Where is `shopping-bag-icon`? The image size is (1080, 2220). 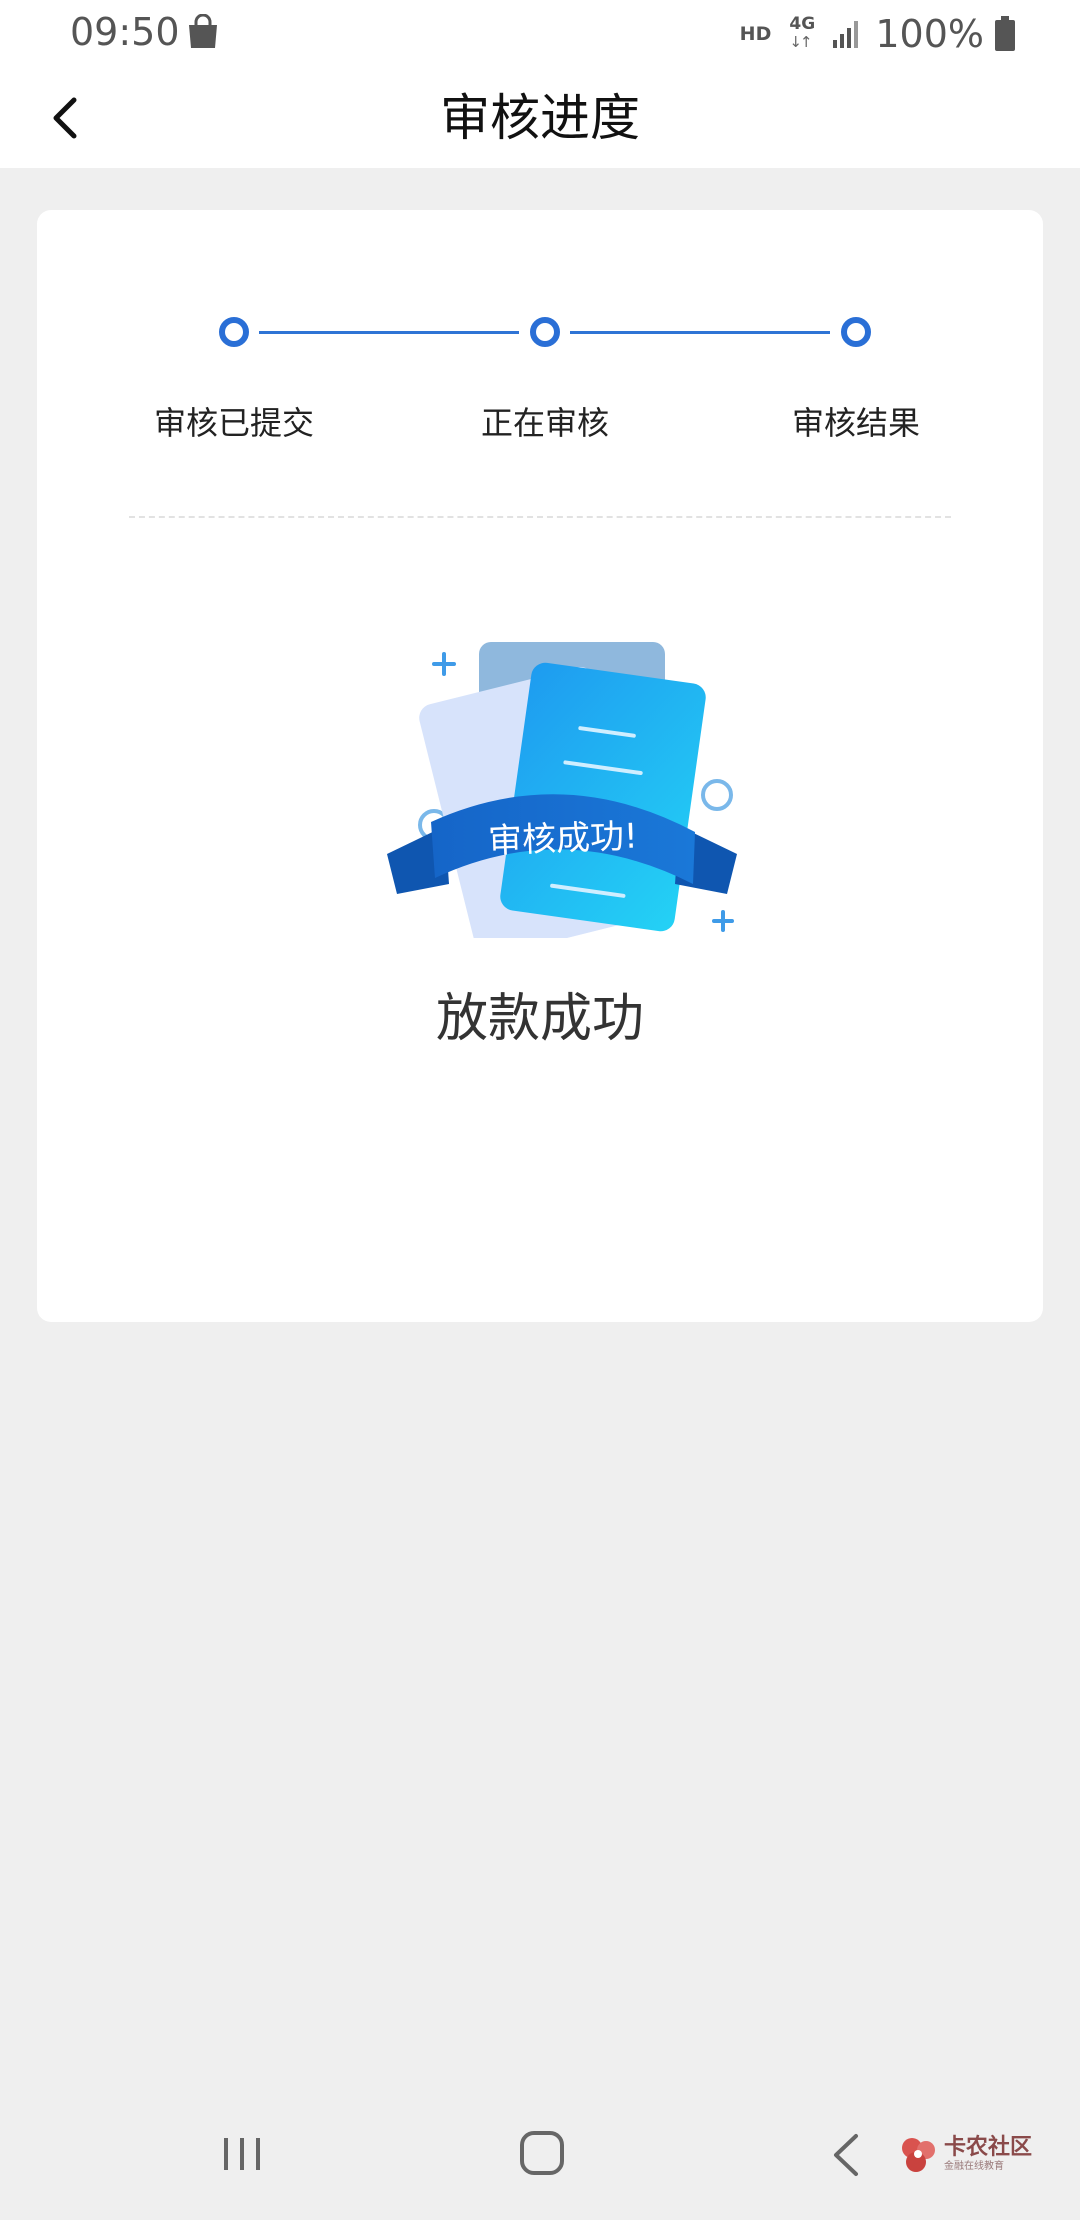 shopping-bag-icon is located at coordinates (203, 31).